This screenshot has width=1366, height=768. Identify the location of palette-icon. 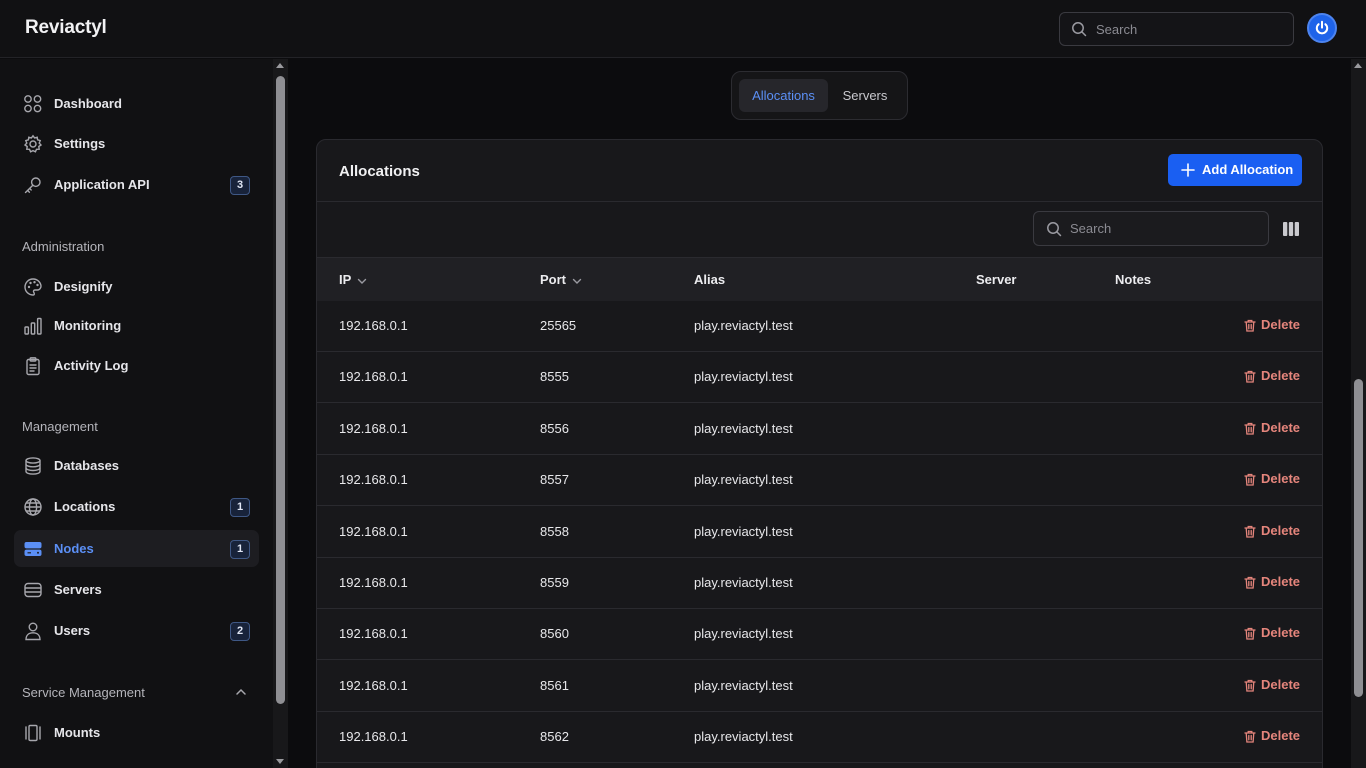
(33, 287).